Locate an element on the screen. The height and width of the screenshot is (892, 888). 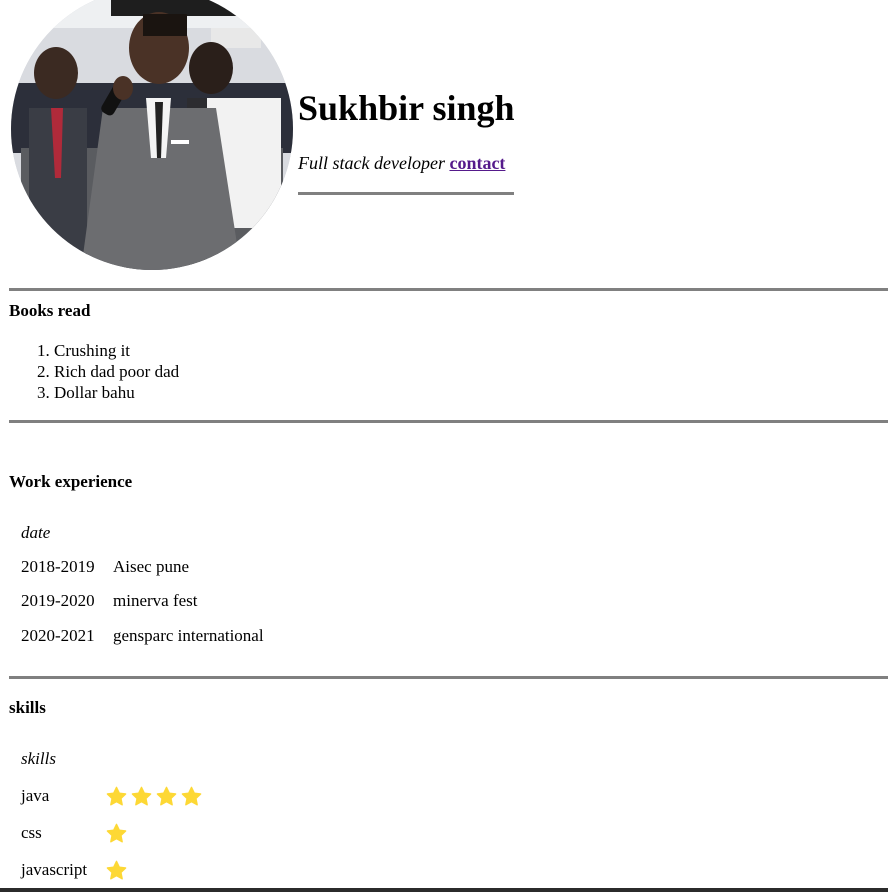
role-text: Full stack developer is located at coordinates (371, 163).